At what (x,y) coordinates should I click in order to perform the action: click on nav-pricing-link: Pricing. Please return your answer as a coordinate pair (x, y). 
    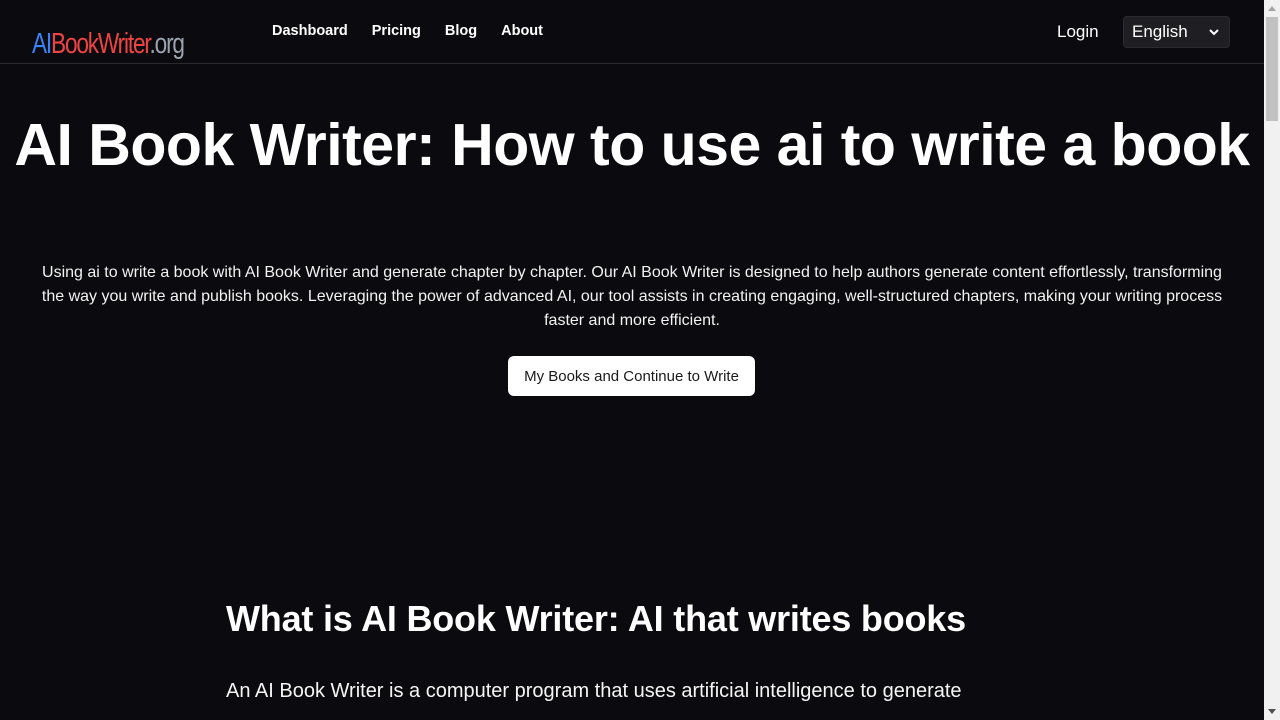
    Looking at the image, I should click on (396, 31).